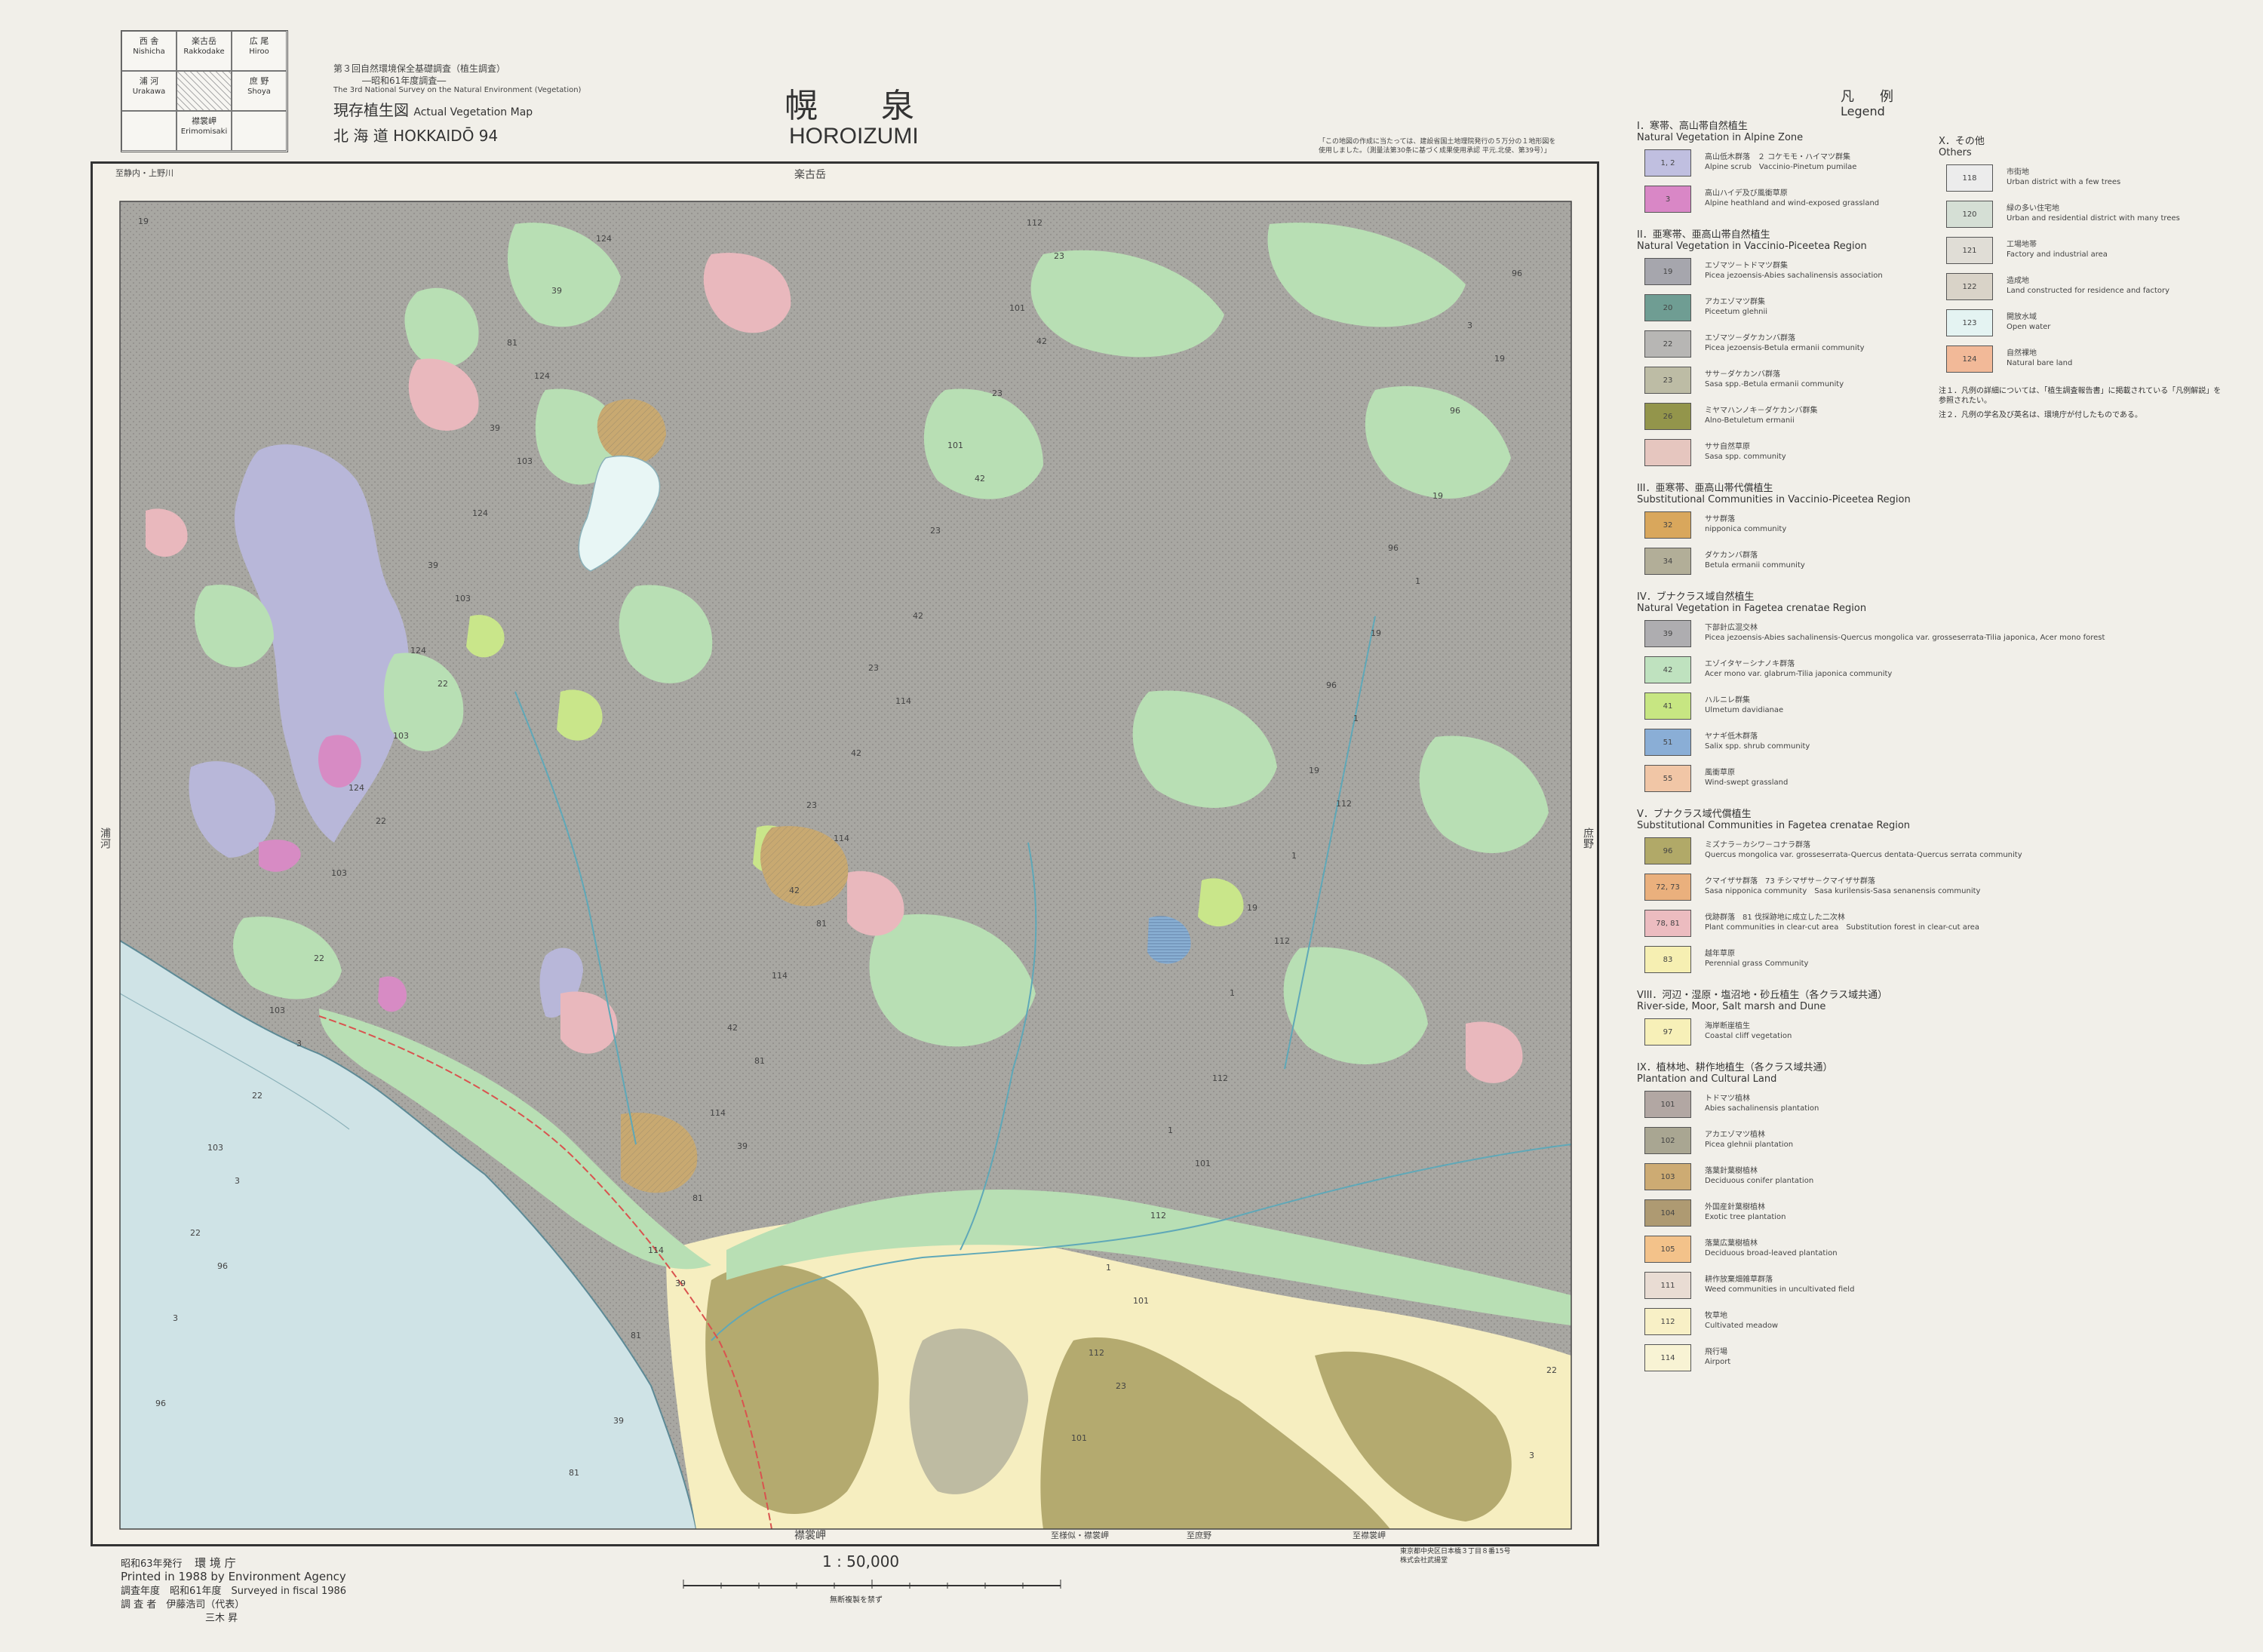 Image resolution: width=2263 pixels, height=1652 pixels. What do you see at coordinates (1736, 307) in the screenshot?
I see `legend-label: アカエゾマツ群集 Piceetum glehnii` at bounding box center [1736, 307].